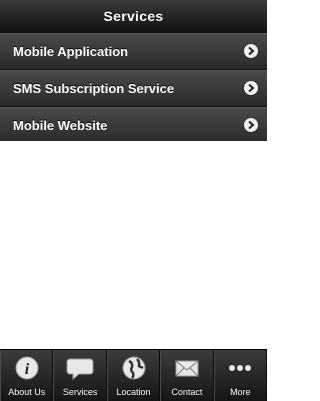 This screenshot has width=320, height=401. I want to click on tab-label: More, so click(240, 392).